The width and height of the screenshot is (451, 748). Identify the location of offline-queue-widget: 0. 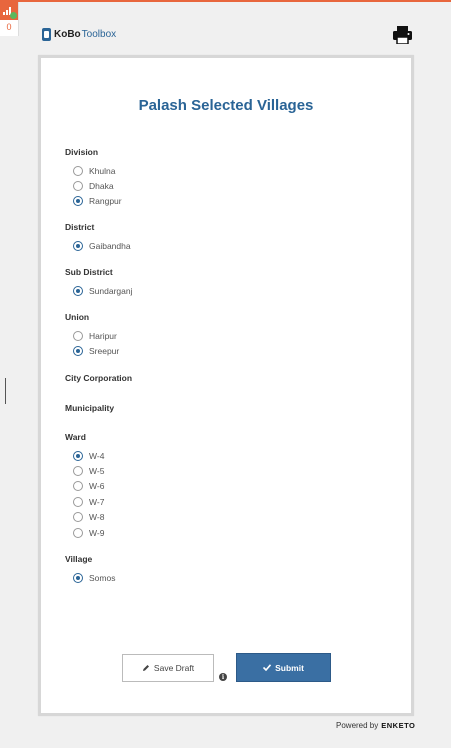
(9, 19).